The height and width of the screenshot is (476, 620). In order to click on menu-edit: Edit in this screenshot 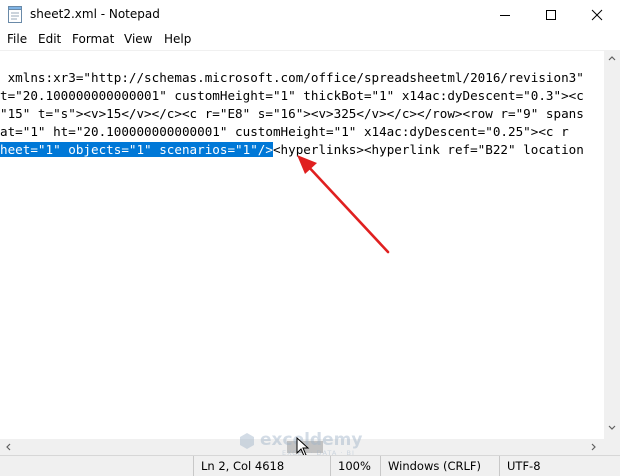, I will do `click(49, 39)`.